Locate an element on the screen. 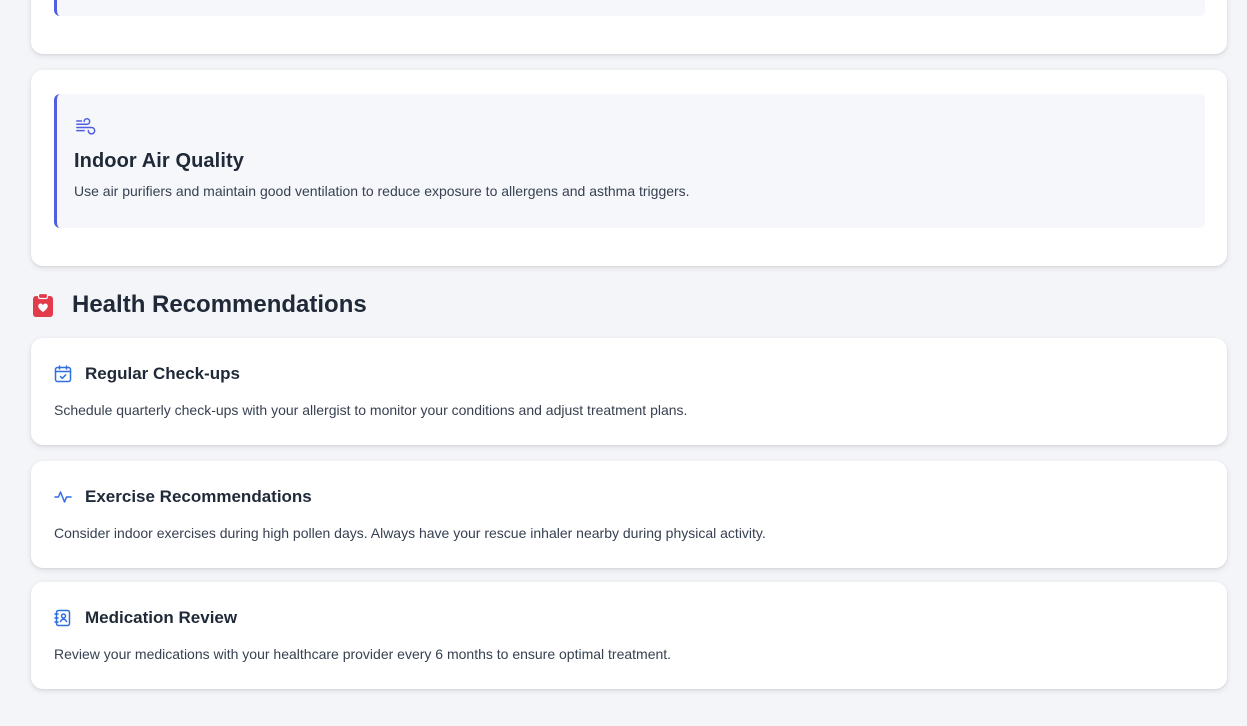 The width and height of the screenshot is (1247, 726). wind-icon is located at coordinates (86, 126).